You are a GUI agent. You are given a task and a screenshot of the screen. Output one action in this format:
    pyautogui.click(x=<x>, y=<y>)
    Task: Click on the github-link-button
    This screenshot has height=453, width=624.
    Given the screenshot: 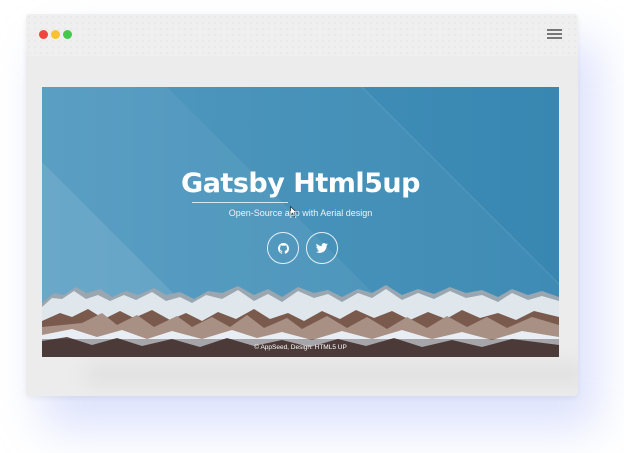 What is the action you would take?
    pyautogui.click(x=283, y=248)
    